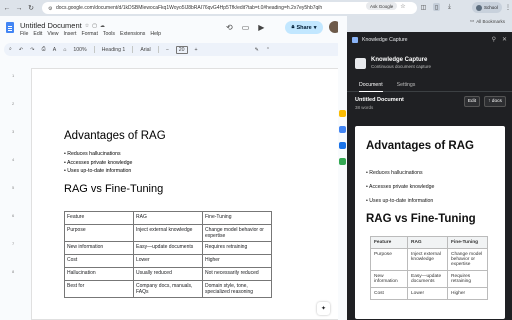 The image size is (512, 320). Describe the element at coordinates (113, 189) in the screenshot. I see `heading-comparison: RAG vs Fine-Tuning` at that location.